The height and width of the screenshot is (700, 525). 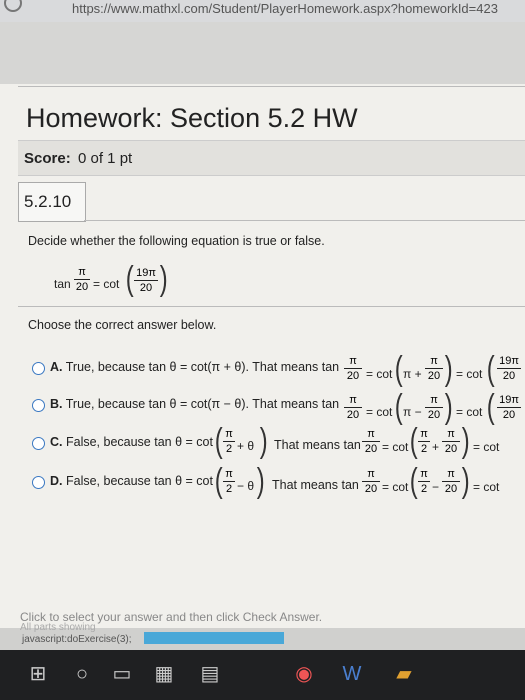 I want to click on eq-lhs-fn: tan, so click(x=62, y=284).